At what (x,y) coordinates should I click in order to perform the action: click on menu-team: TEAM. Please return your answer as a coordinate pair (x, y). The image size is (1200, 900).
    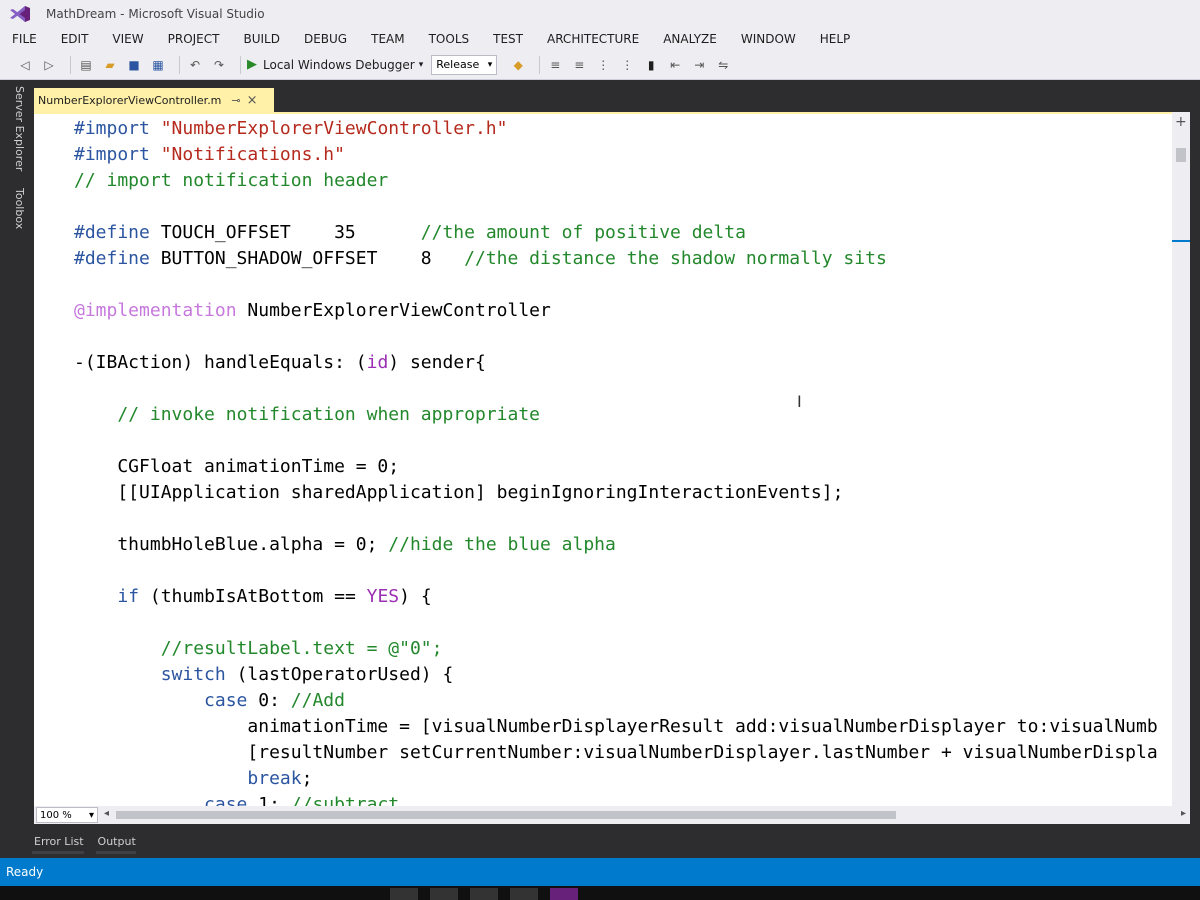
    Looking at the image, I should click on (387, 39).